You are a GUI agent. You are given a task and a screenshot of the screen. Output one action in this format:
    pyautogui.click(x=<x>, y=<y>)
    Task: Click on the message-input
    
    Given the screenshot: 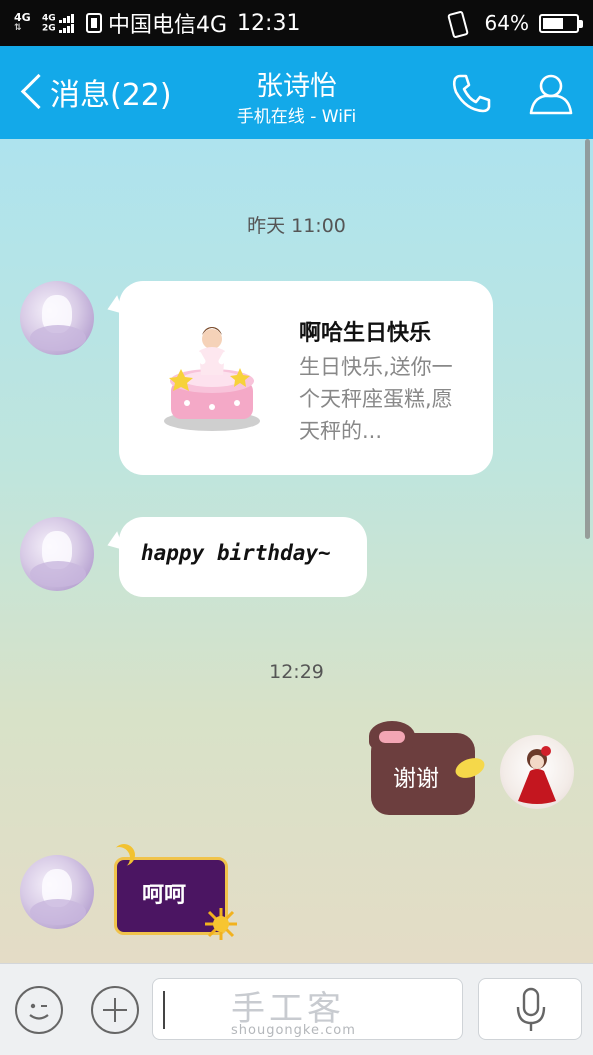 What is the action you would take?
    pyautogui.click(x=308, y=1009)
    